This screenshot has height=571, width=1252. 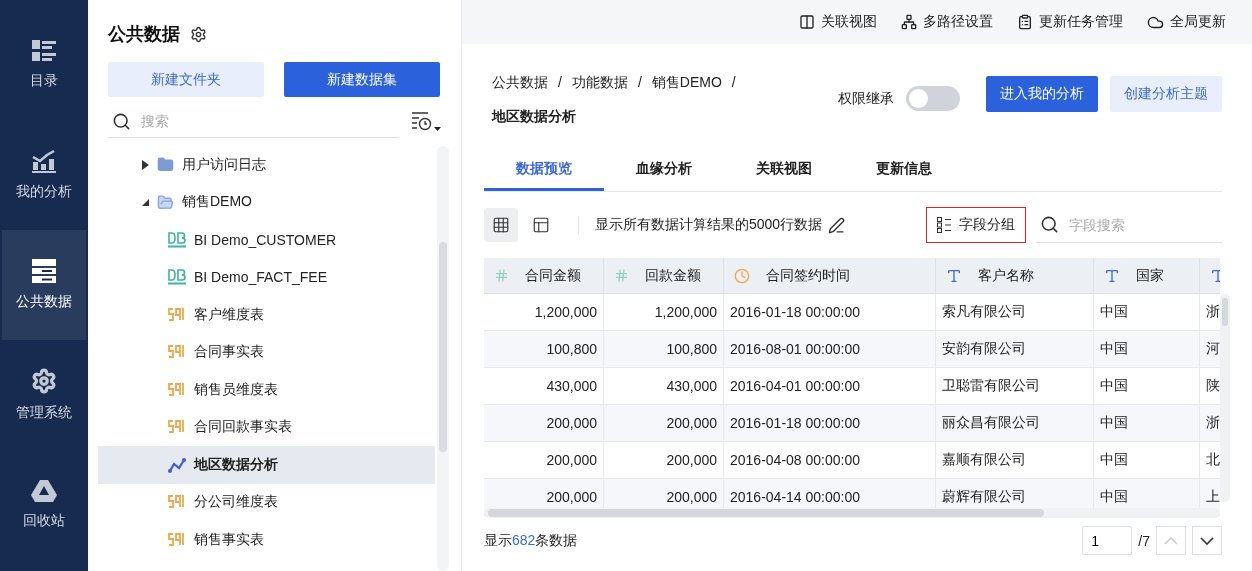 I want to click on breadcrumb-link: 功能数据, so click(x=599, y=83).